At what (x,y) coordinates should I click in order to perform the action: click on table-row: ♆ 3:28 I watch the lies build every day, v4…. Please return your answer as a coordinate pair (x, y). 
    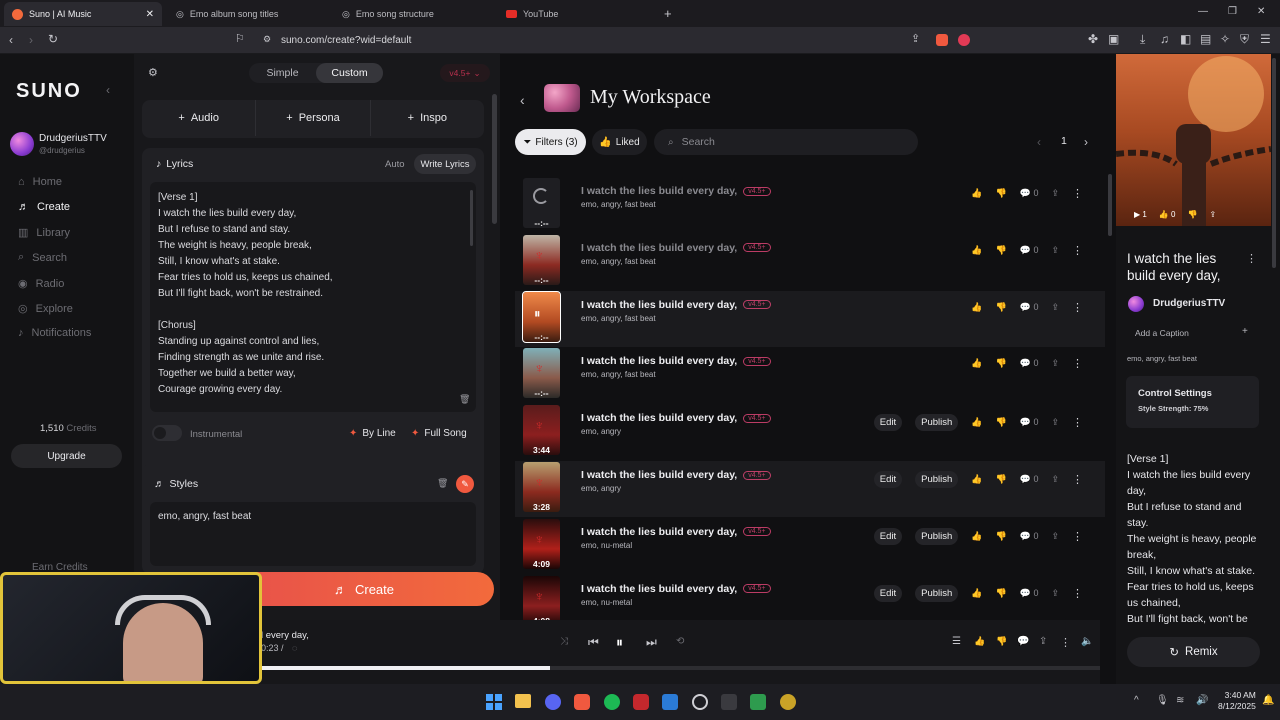
    Looking at the image, I should click on (810, 489).